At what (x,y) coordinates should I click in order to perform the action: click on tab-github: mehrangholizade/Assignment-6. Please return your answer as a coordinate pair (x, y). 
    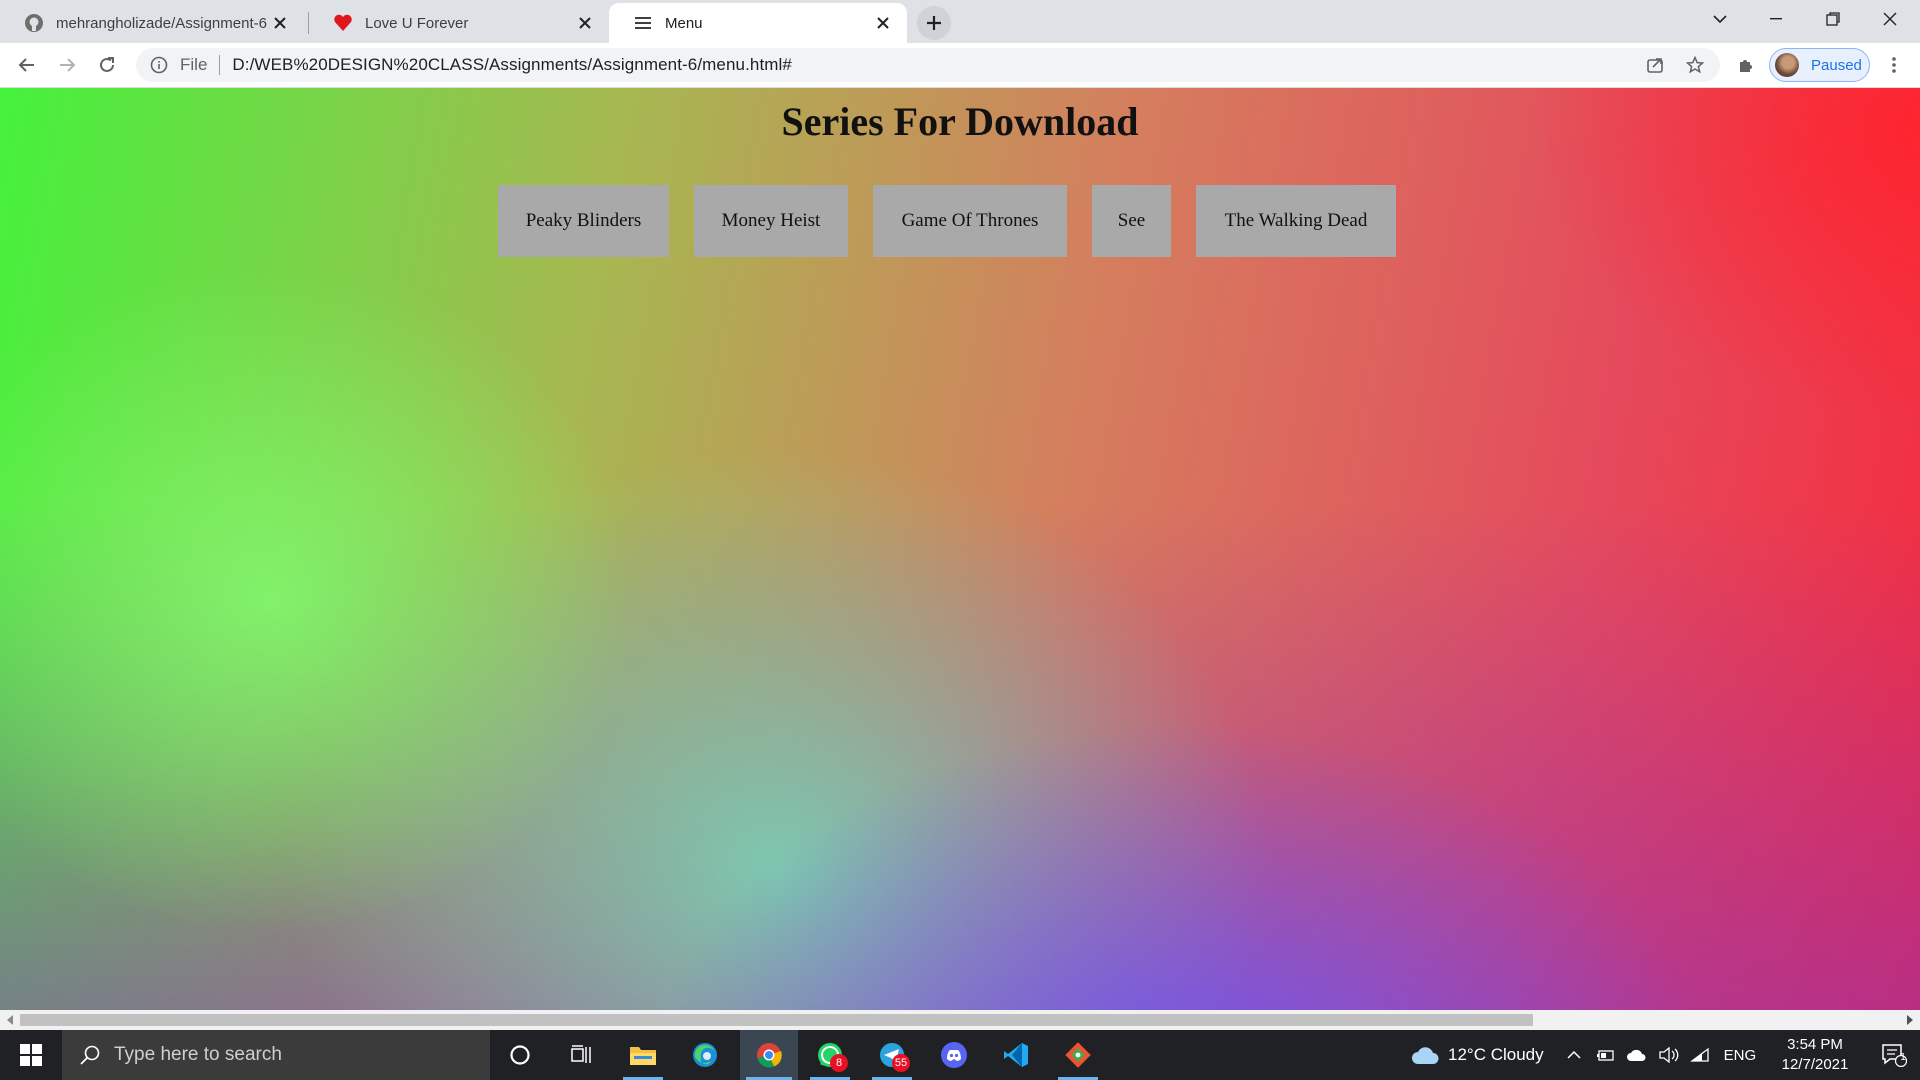
    Looking at the image, I should click on (152, 23).